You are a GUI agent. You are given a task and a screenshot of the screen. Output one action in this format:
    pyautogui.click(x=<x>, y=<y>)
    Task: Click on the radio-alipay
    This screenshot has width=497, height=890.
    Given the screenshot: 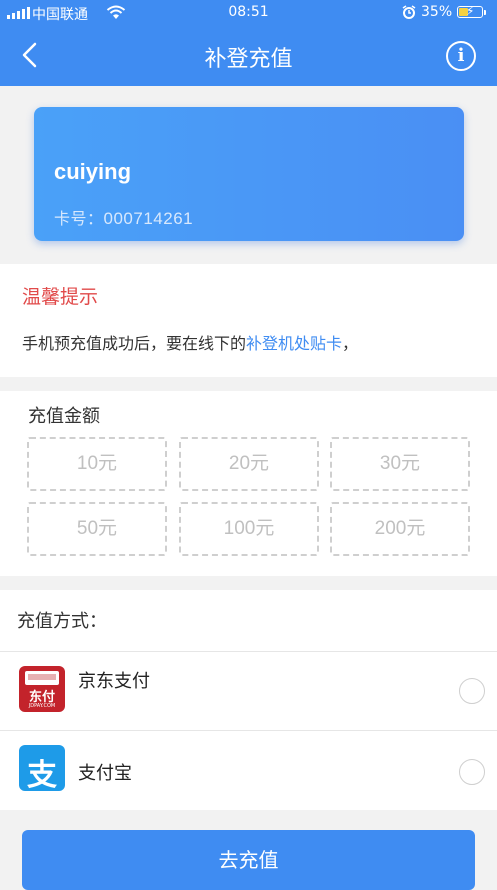 What is the action you would take?
    pyautogui.click(x=472, y=772)
    